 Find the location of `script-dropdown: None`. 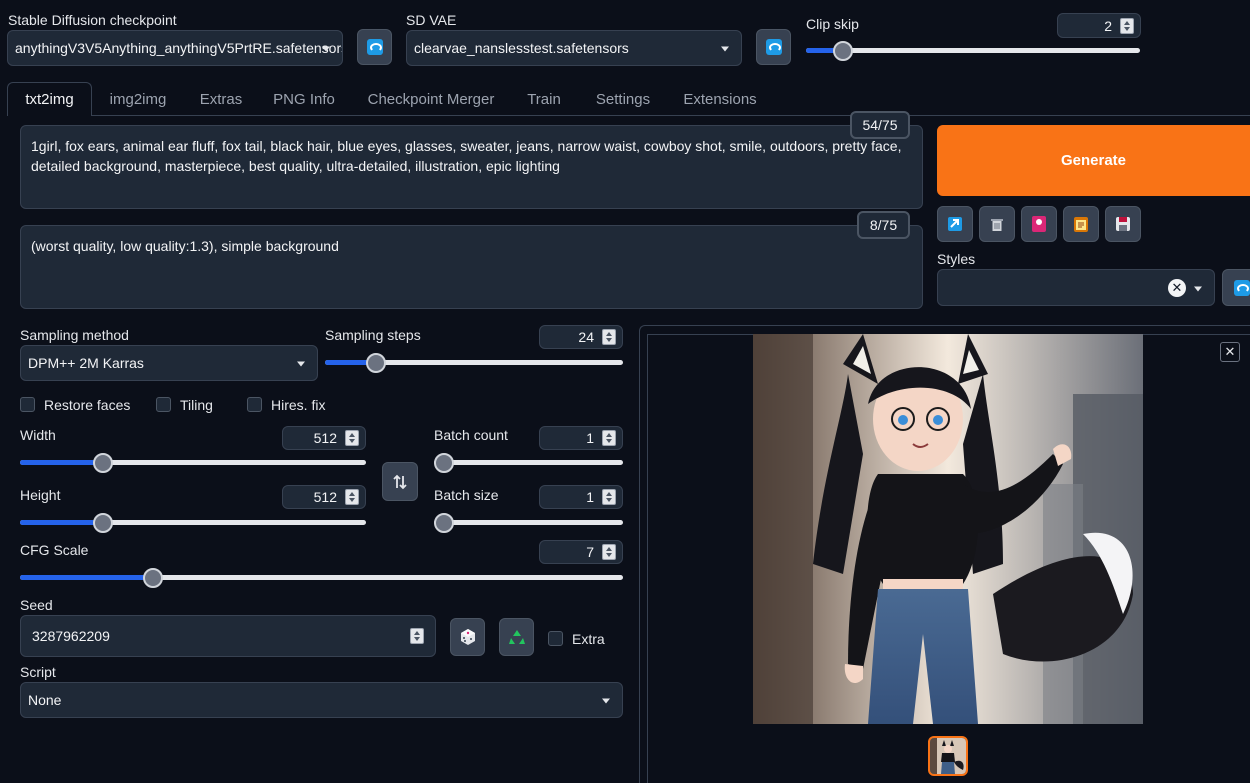

script-dropdown: None is located at coordinates (321, 700).